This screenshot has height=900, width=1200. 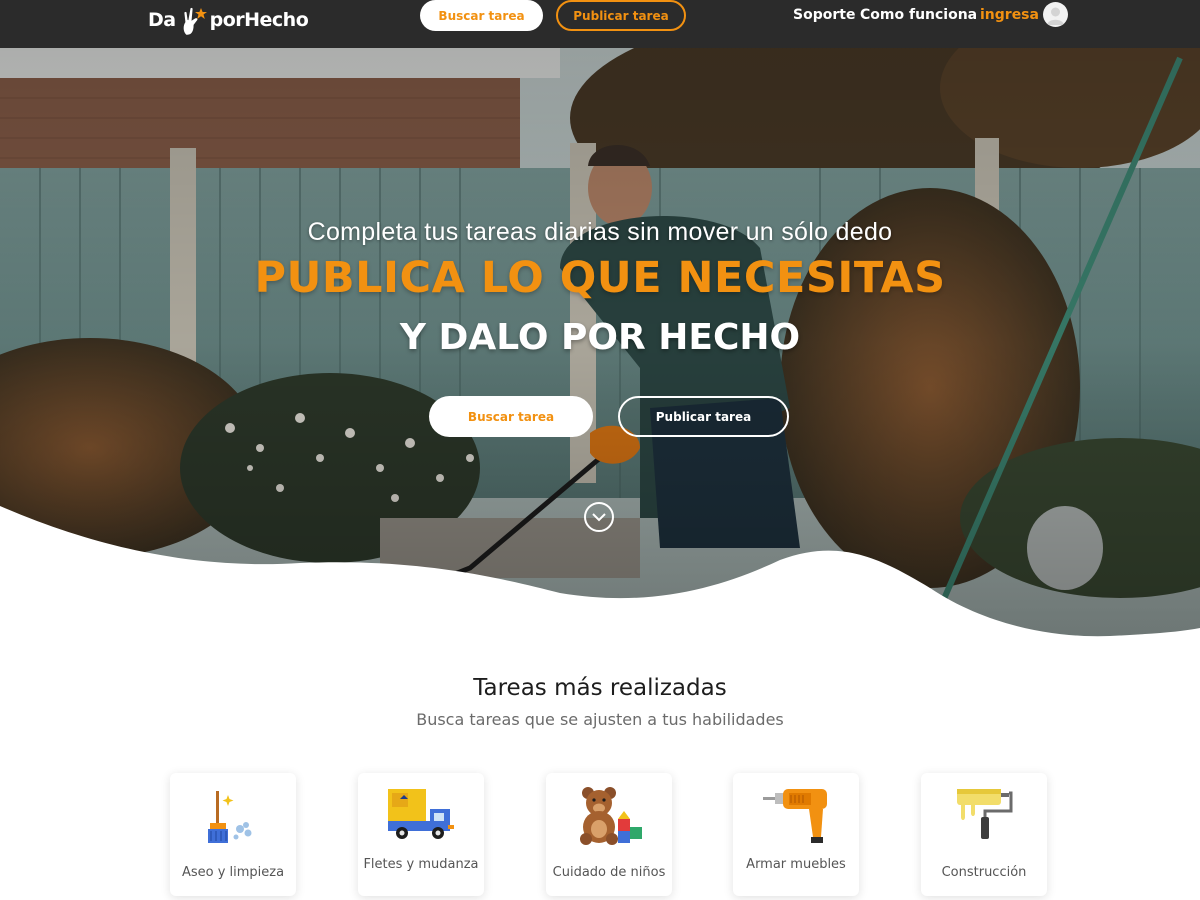 I want to click on category-label: Armar muebles, so click(x=796, y=864).